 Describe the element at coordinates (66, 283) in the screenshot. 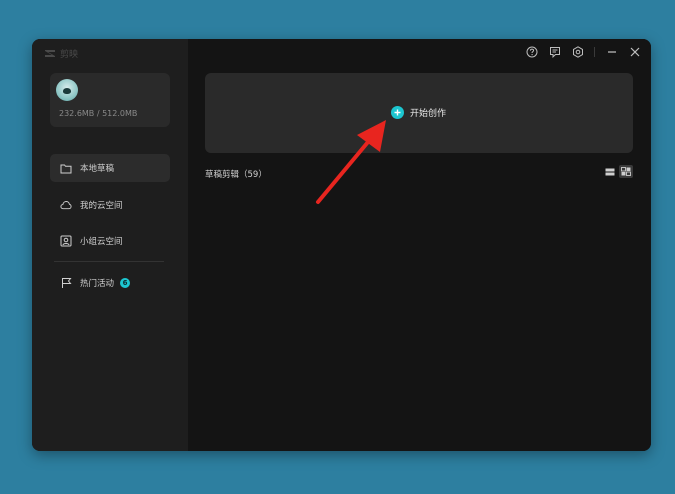

I see `flag-icon` at that location.